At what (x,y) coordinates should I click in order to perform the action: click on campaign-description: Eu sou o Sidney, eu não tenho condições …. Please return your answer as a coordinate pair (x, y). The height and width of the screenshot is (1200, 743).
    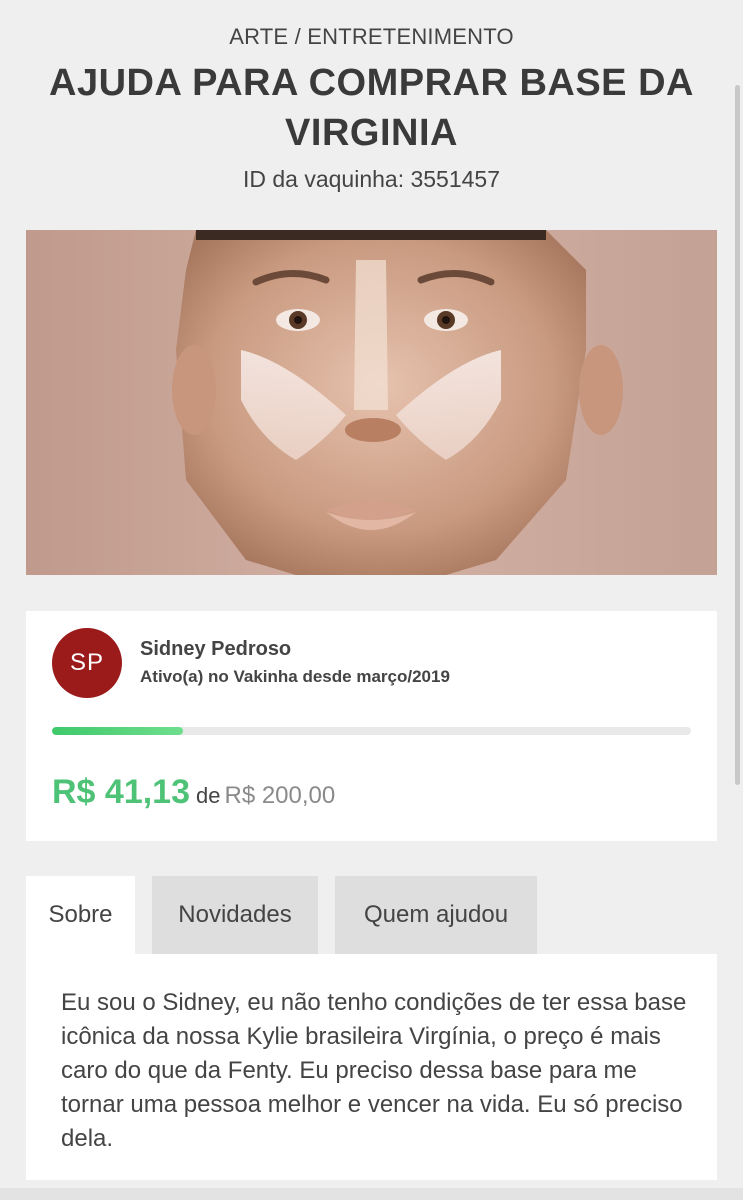
    Looking at the image, I should click on (374, 1070).